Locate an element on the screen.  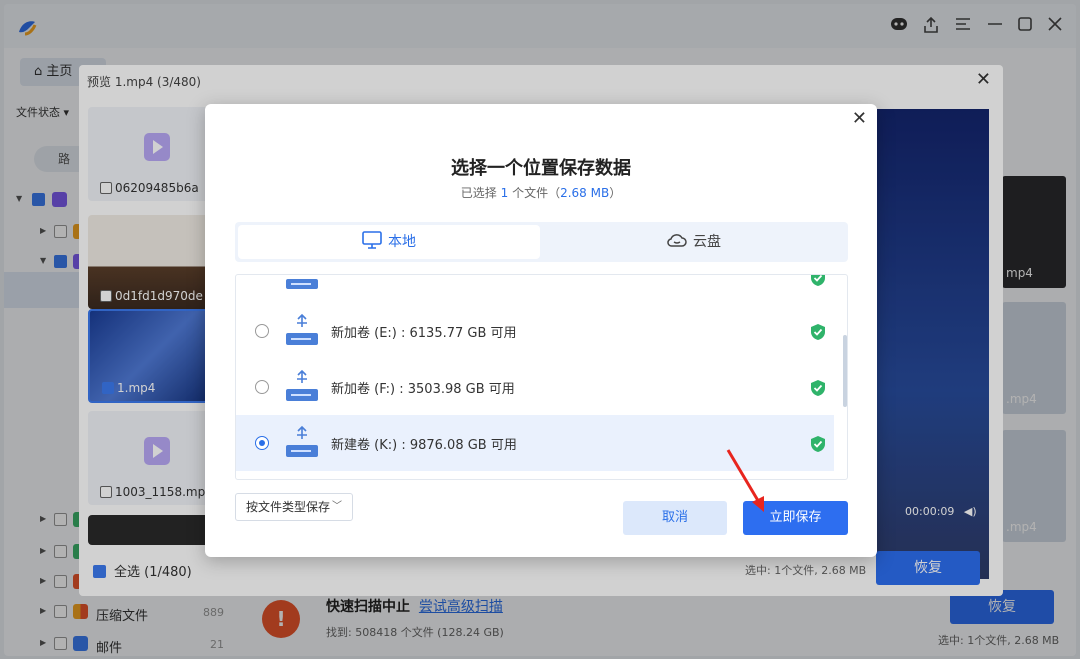
subtitle-prefix: 已选择 is located at coordinates (478, 193).